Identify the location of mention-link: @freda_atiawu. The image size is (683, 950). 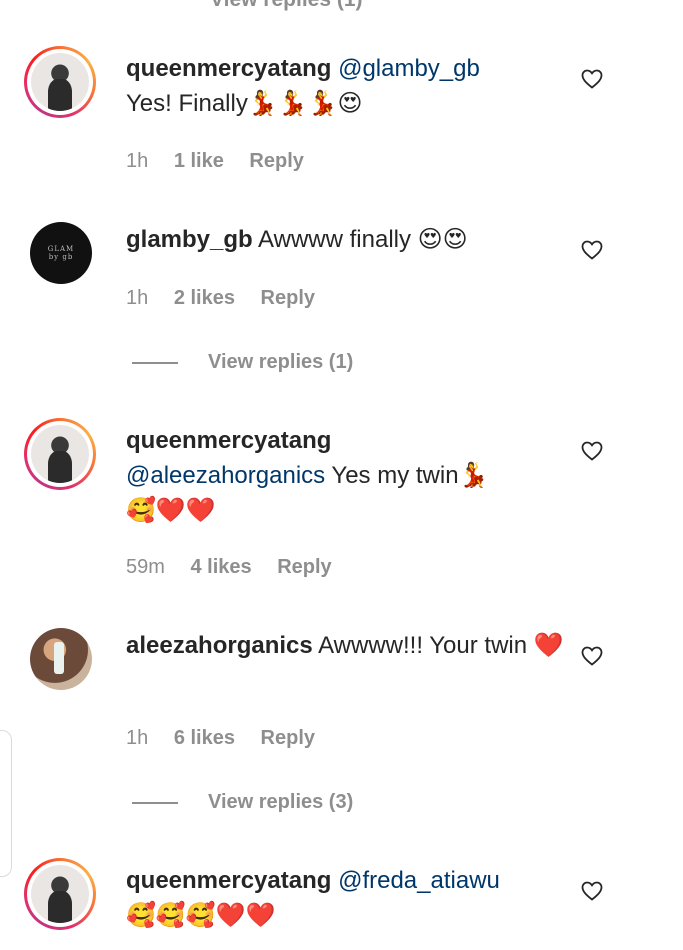
(419, 880).